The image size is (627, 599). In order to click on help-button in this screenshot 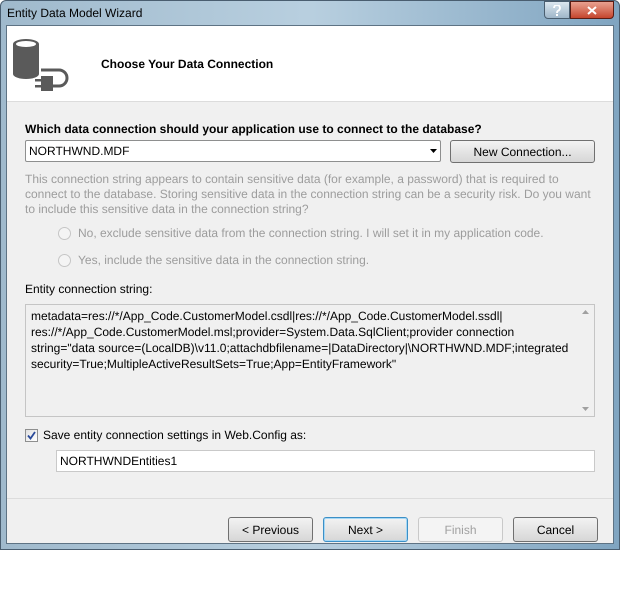, I will do `click(557, 10)`.